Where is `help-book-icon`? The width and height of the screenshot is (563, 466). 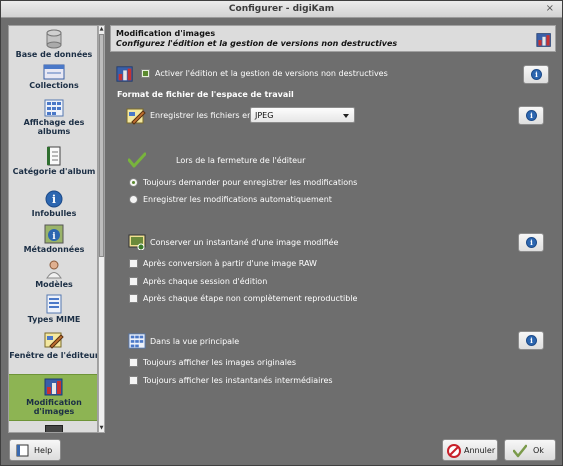 help-book-icon is located at coordinates (22, 450).